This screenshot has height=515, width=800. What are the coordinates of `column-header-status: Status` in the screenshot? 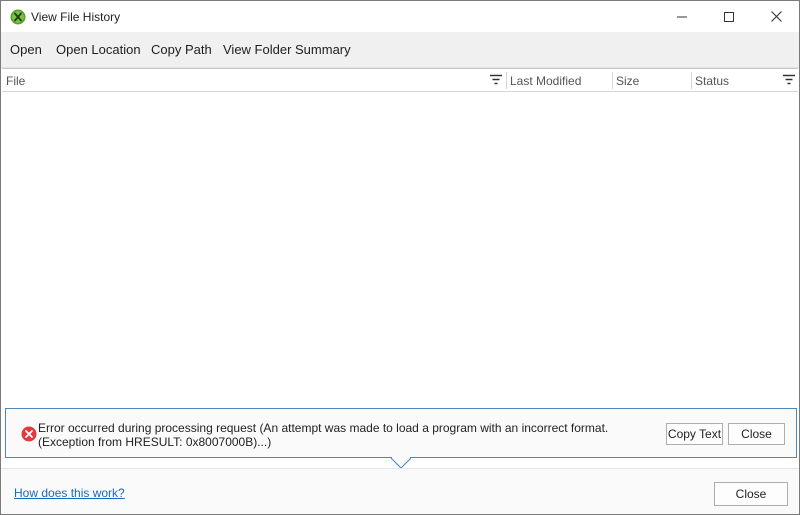 It's located at (736, 80).